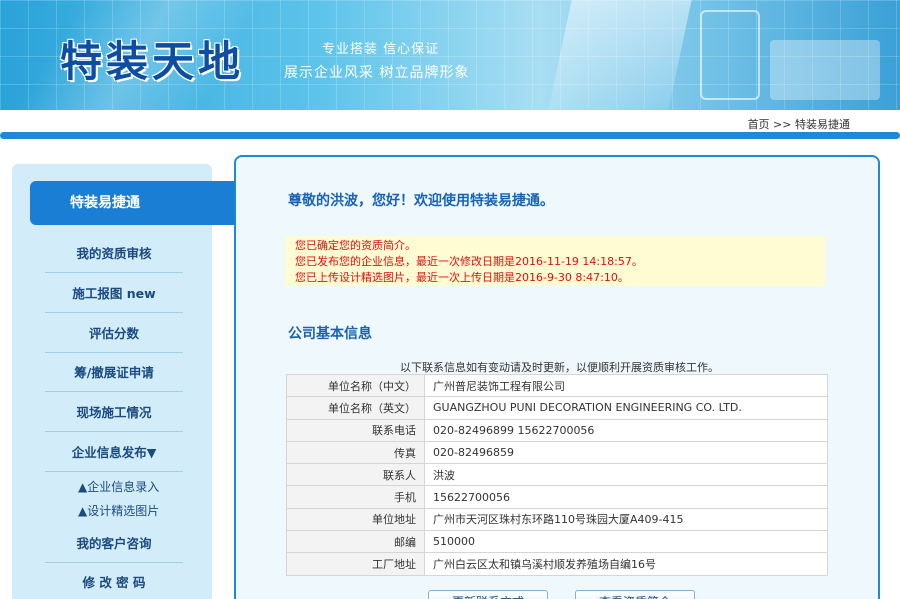 Image resolution: width=900 pixels, height=599 pixels. I want to click on sidebar-item-qualification: 我的资质审核, so click(114, 254).